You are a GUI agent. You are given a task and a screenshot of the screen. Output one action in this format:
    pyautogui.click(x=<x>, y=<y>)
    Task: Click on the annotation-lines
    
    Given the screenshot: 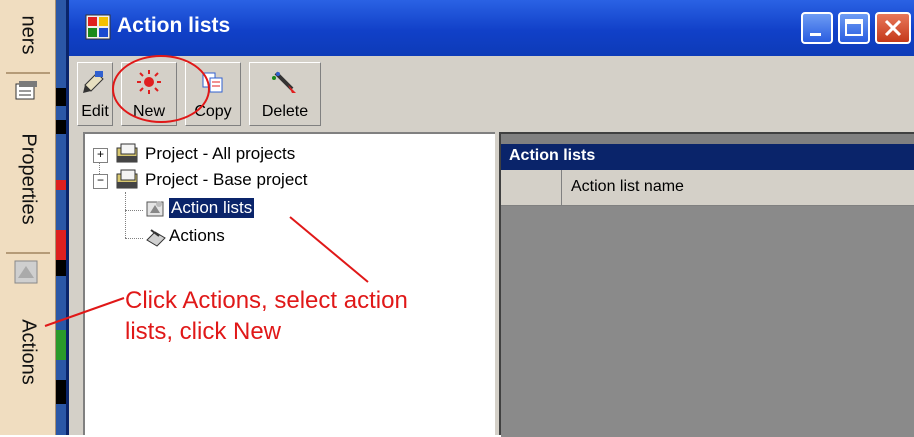 What is the action you would take?
    pyautogui.click(x=206, y=271)
    